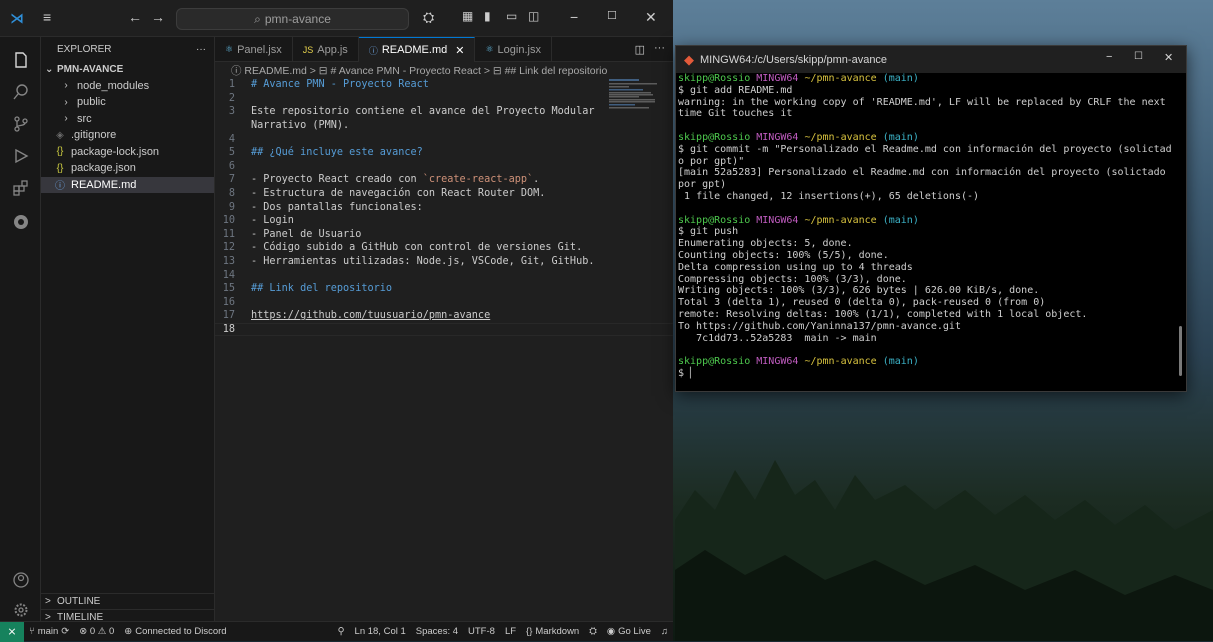  Describe the element at coordinates (20, 59) in the screenshot. I see `explorer-icon` at that location.